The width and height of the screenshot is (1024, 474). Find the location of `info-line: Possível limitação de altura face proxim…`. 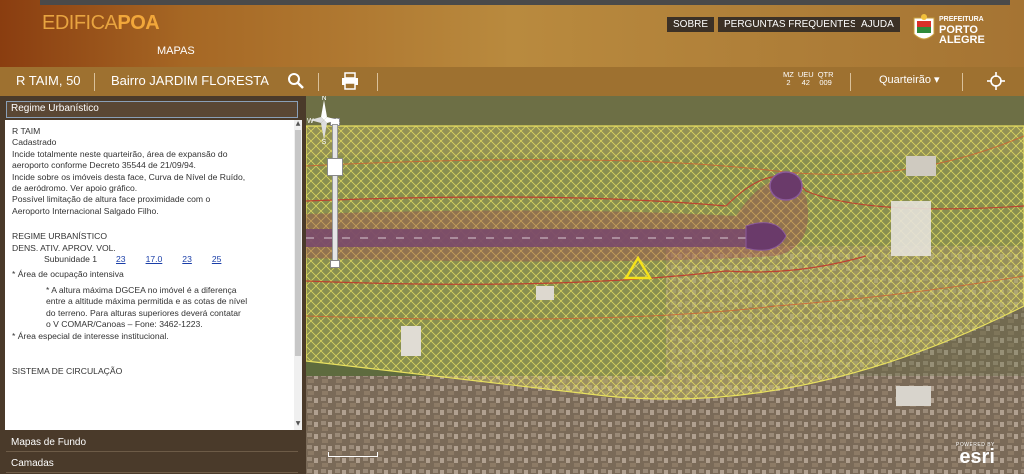

info-line: Possível limitação de altura face proxim… is located at coordinates (111, 199).